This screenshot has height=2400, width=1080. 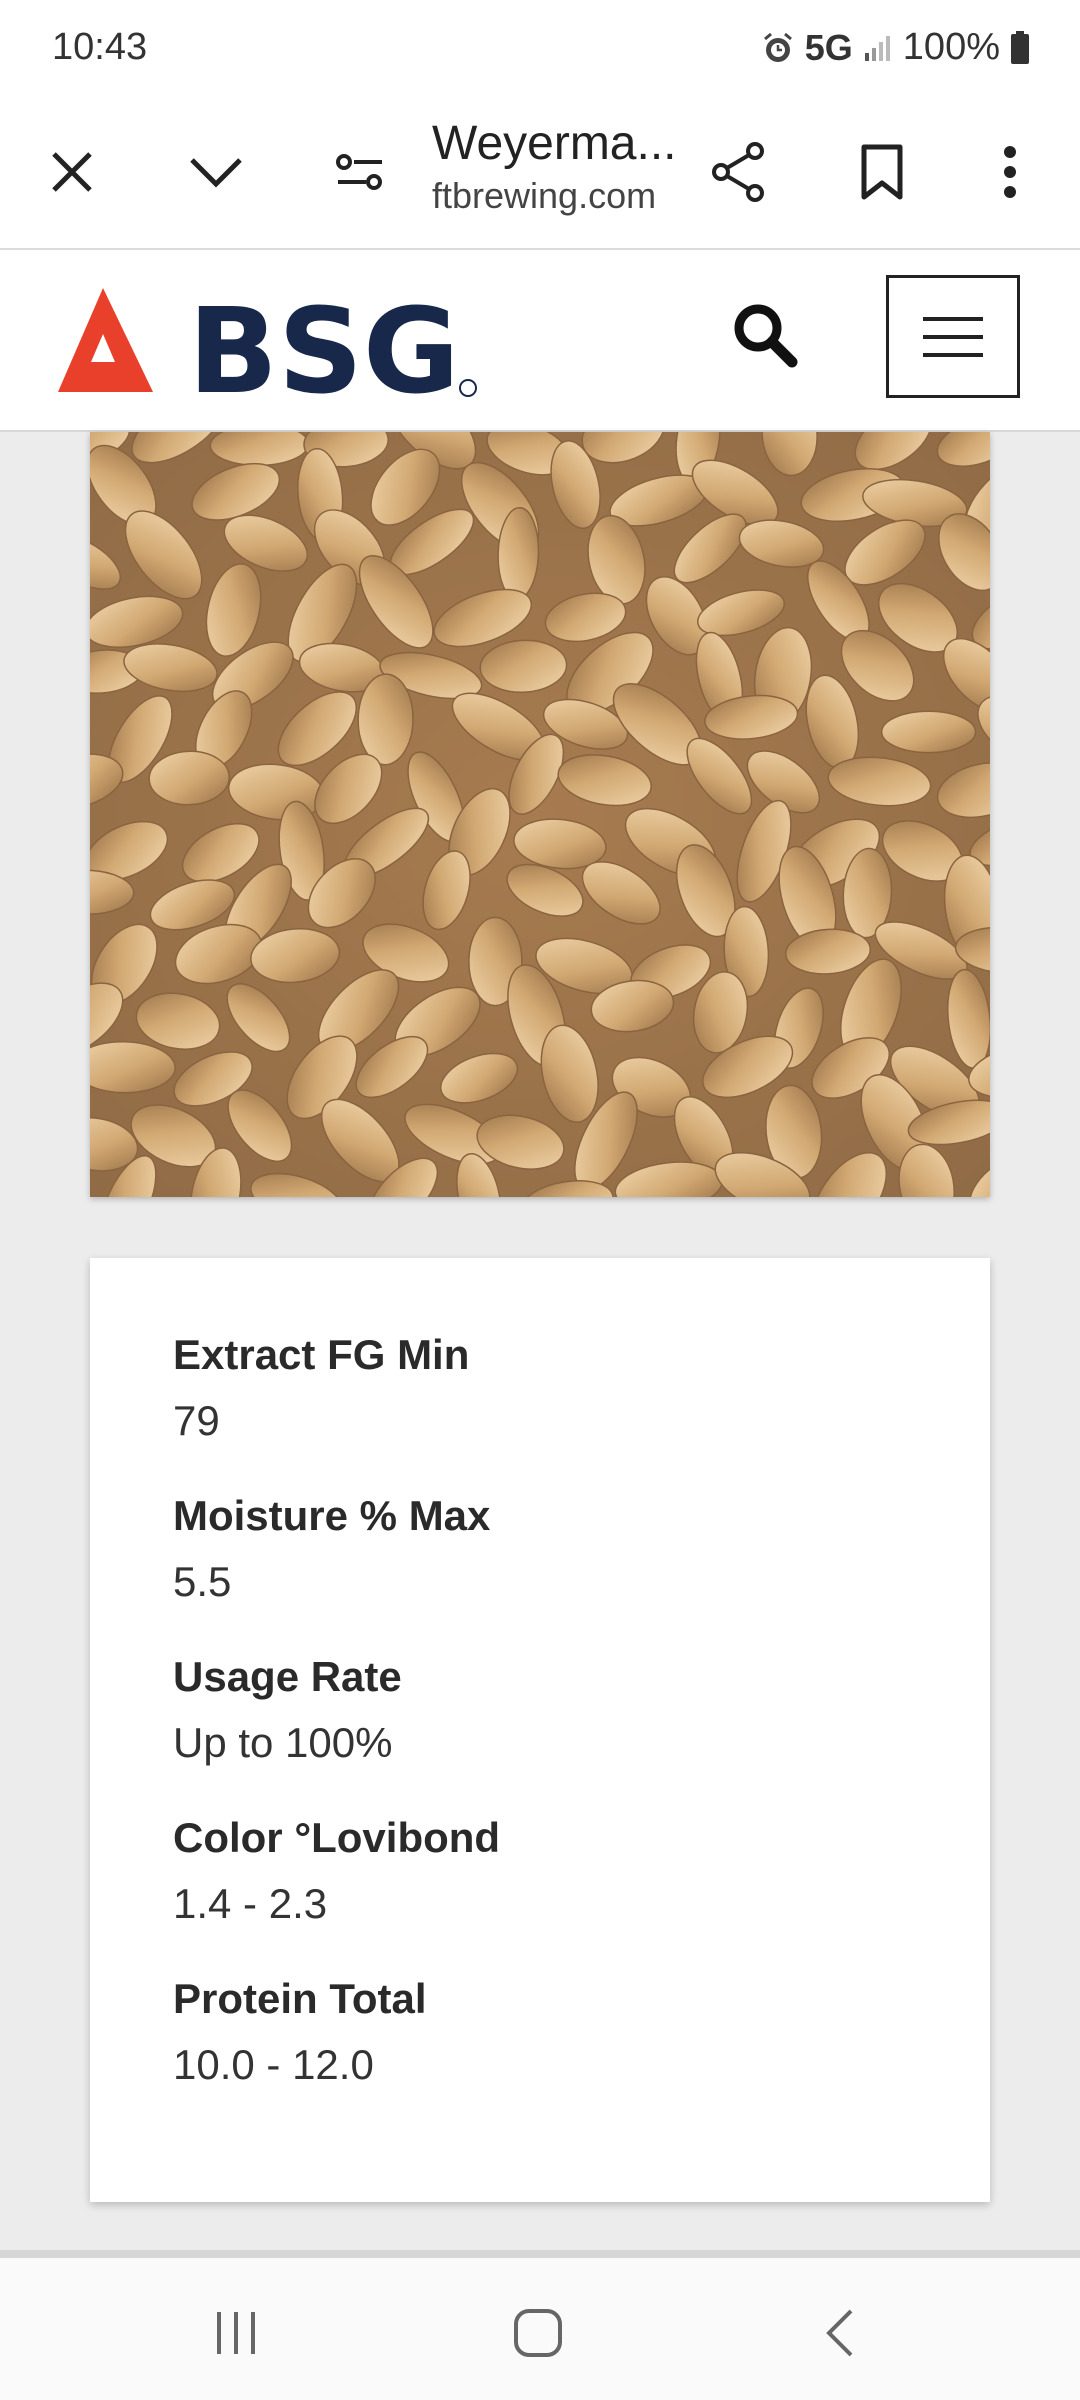 I want to click on back-button, so click(x=840, y=2333).